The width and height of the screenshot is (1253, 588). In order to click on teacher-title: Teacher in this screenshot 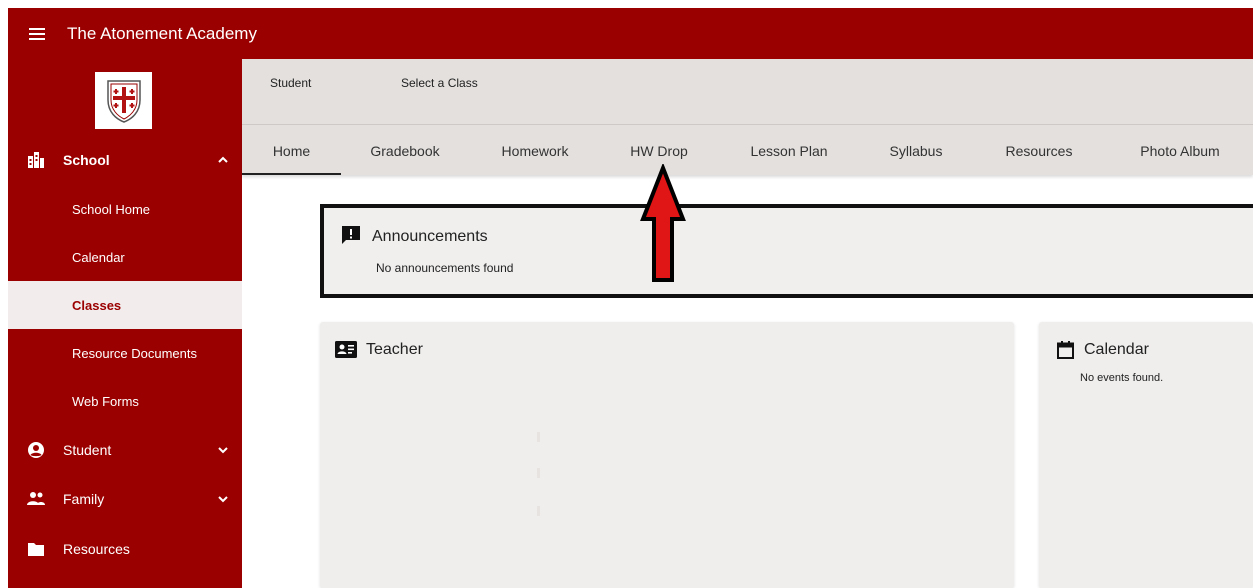, I will do `click(394, 349)`.